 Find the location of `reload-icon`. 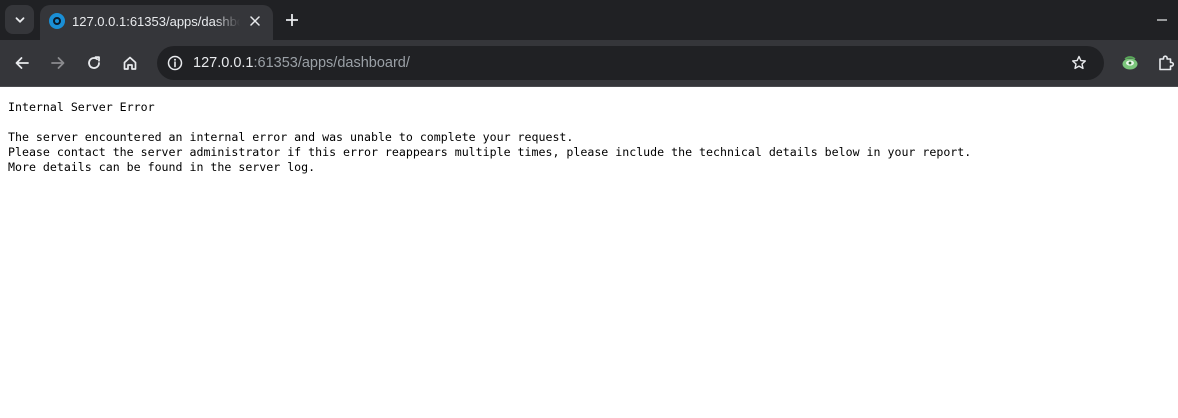

reload-icon is located at coordinates (94, 62).